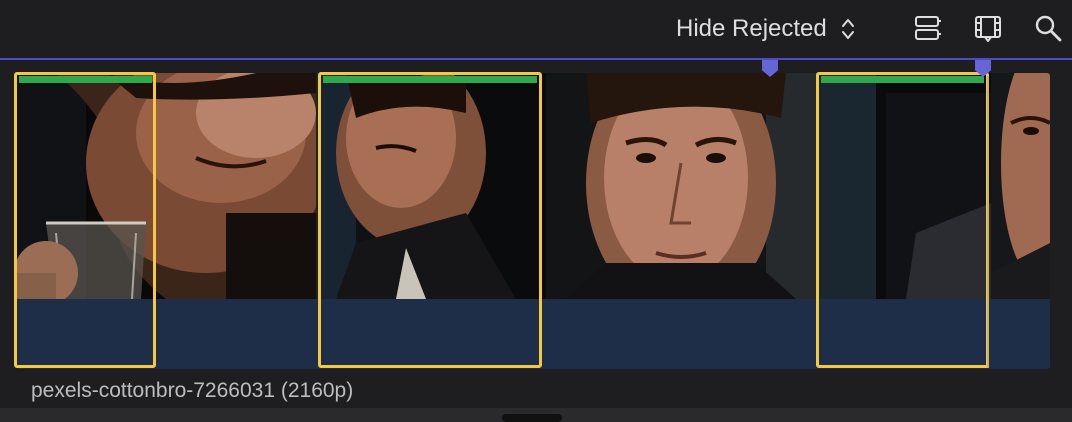  What do you see at coordinates (536, 30) in the screenshot?
I see `browser-toolbar: Hide Rejected` at bounding box center [536, 30].